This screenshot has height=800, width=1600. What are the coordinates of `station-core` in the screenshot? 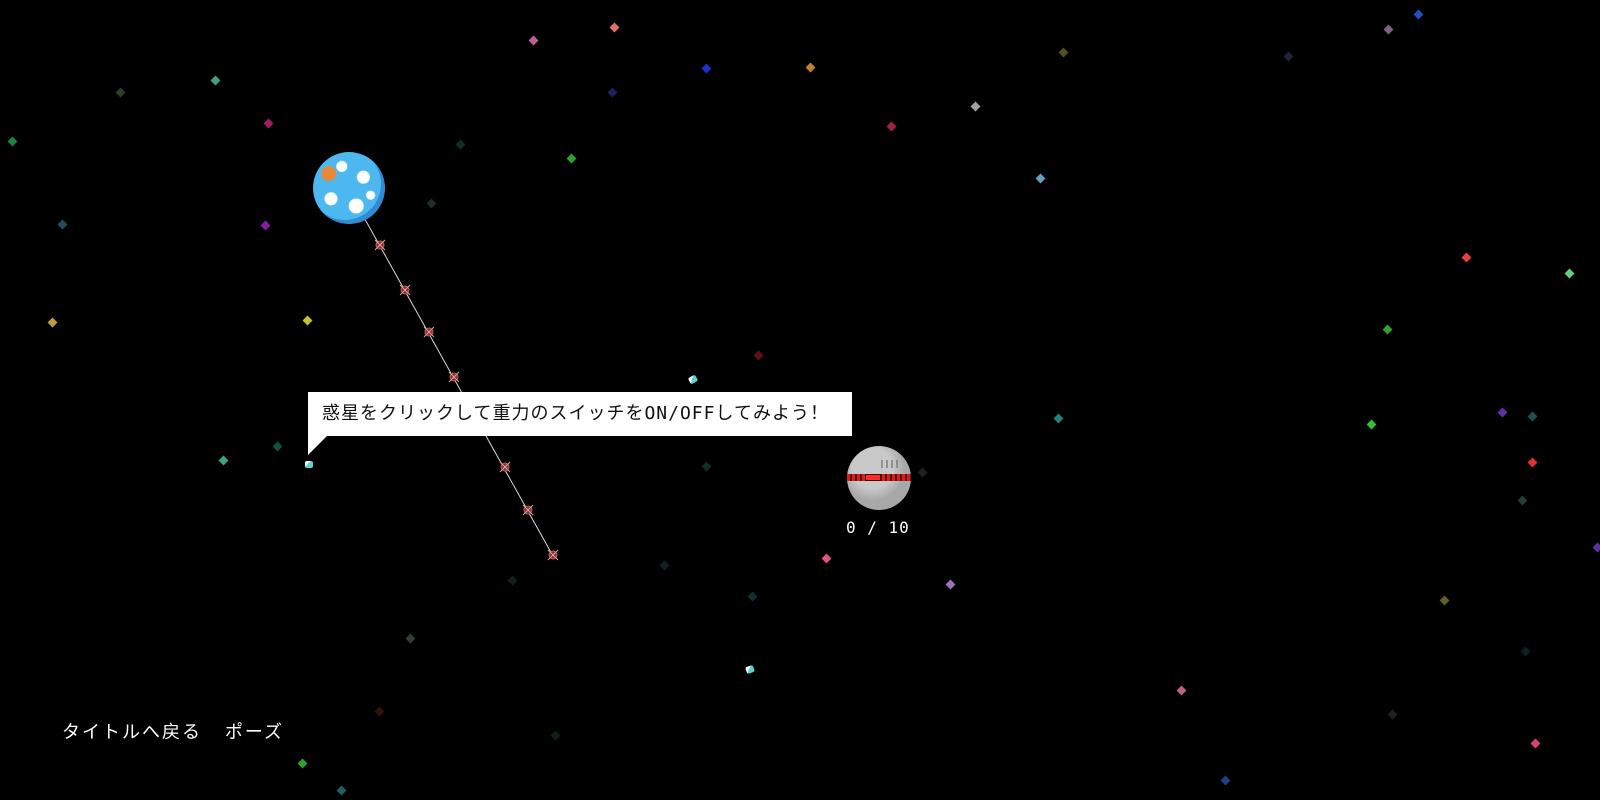 It's located at (873, 477).